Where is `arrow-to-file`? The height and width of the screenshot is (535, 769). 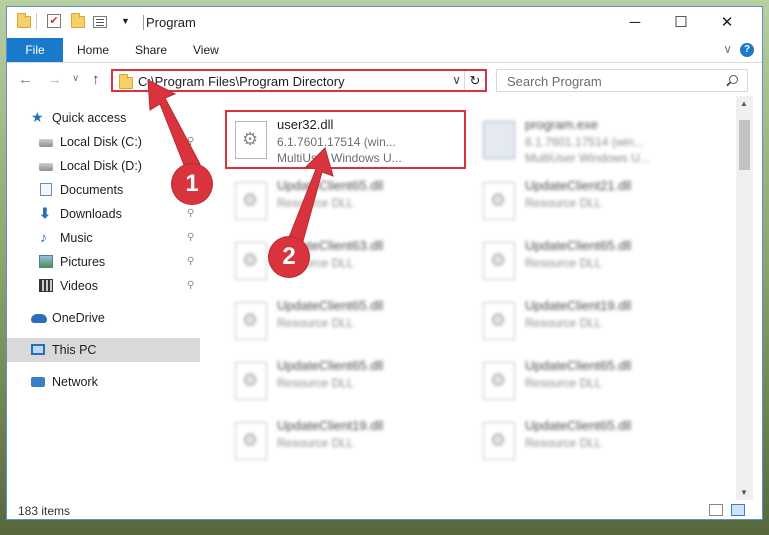 arrow-to-file is located at coordinates (309, 200).